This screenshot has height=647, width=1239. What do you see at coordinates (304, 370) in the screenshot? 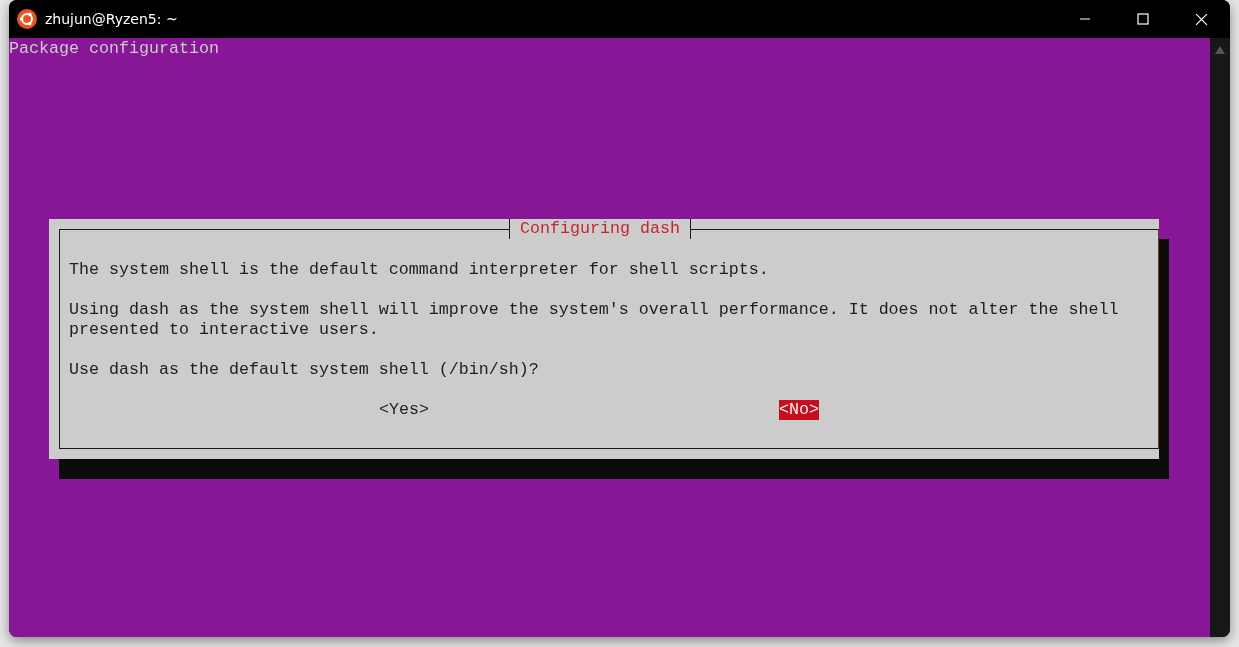
I see `dialog-text: Use dash as the default system shell (/bin/sh)?` at bounding box center [304, 370].